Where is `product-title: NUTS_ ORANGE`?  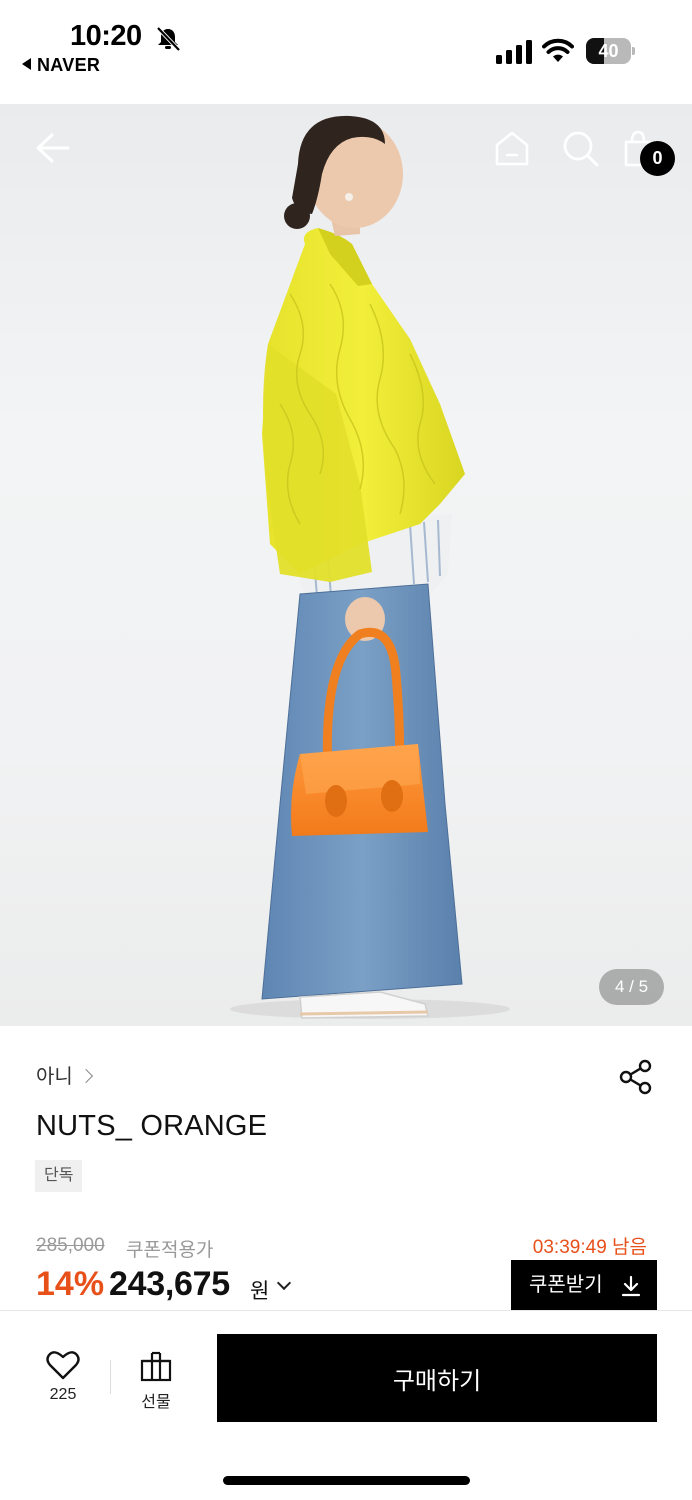 product-title: NUTS_ ORANGE is located at coordinates (152, 1126).